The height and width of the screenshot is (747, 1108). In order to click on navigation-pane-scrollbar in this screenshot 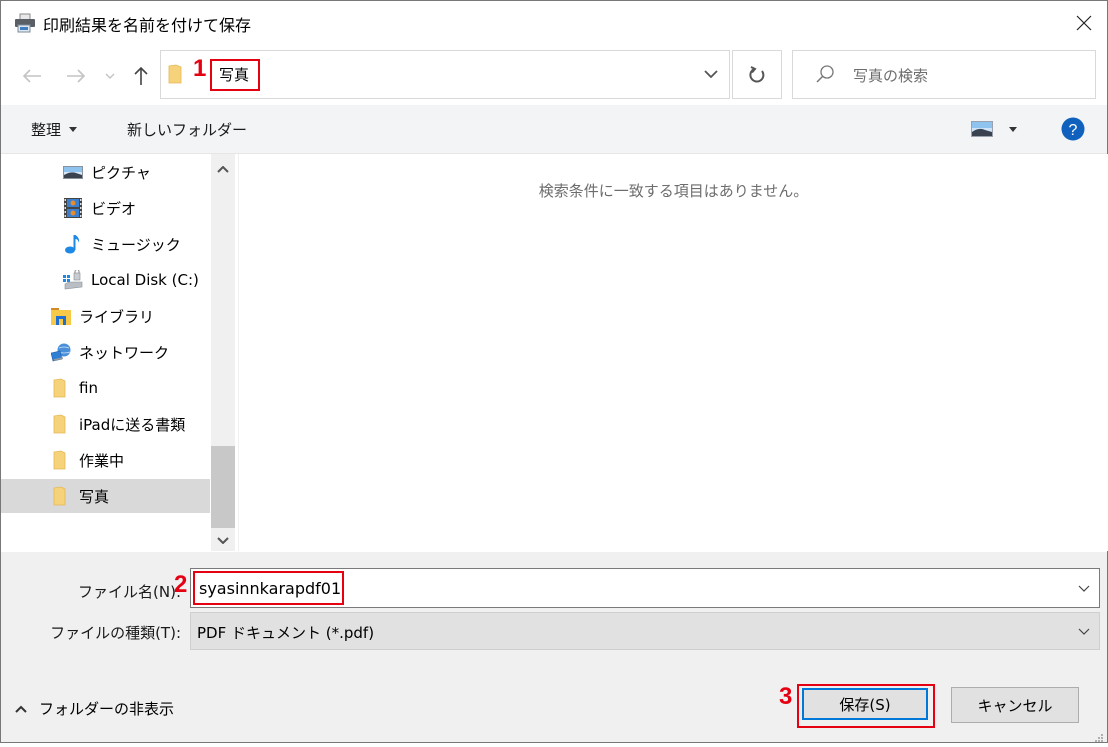, I will do `click(223, 352)`.